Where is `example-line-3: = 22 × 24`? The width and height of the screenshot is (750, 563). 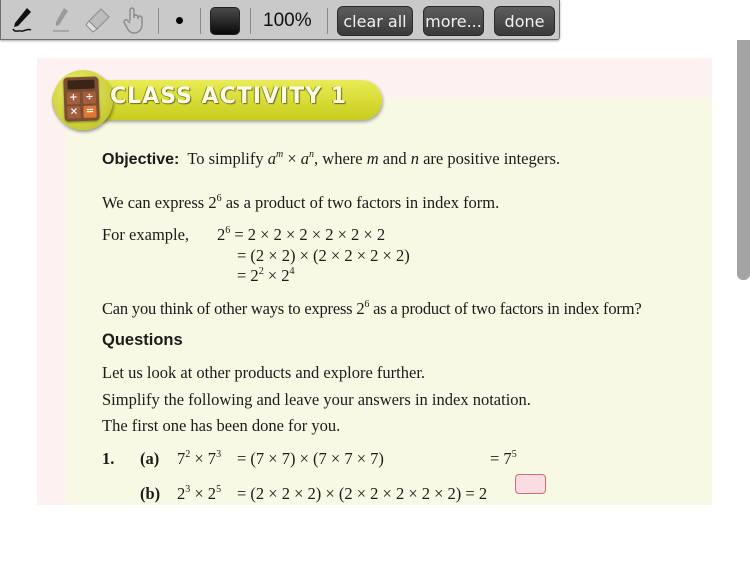
example-line-3: = 22 × 24 is located at coordinates (266, 275).